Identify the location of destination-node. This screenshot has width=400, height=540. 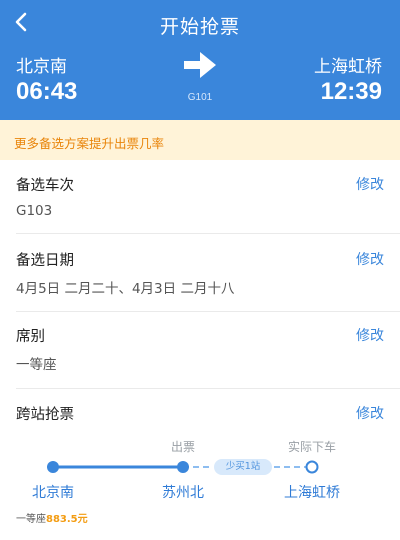
(312, 467).